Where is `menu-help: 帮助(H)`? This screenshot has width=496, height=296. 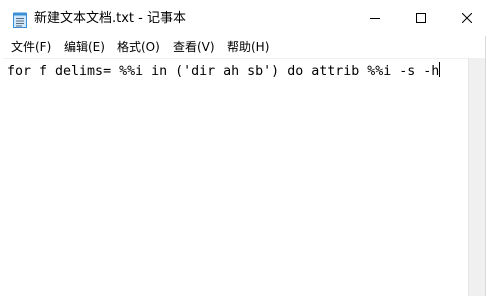 menu-help: 帮助(H) is located at coordinates (248, 47).